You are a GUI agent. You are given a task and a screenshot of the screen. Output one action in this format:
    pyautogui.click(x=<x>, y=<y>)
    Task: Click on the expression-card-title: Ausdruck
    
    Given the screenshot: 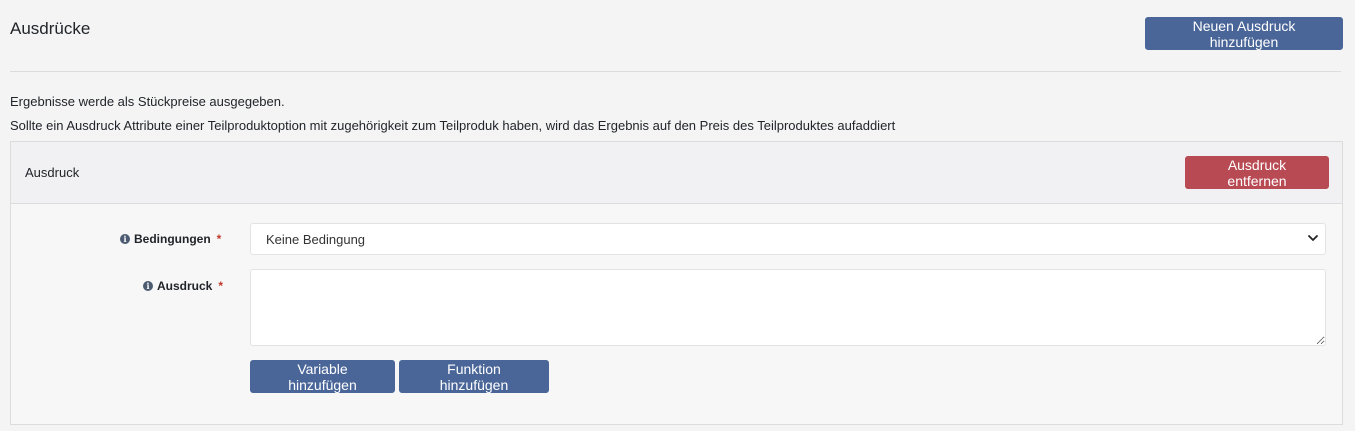 What is the action you would take?
    pyautogui.click(x=52, y=172)
    